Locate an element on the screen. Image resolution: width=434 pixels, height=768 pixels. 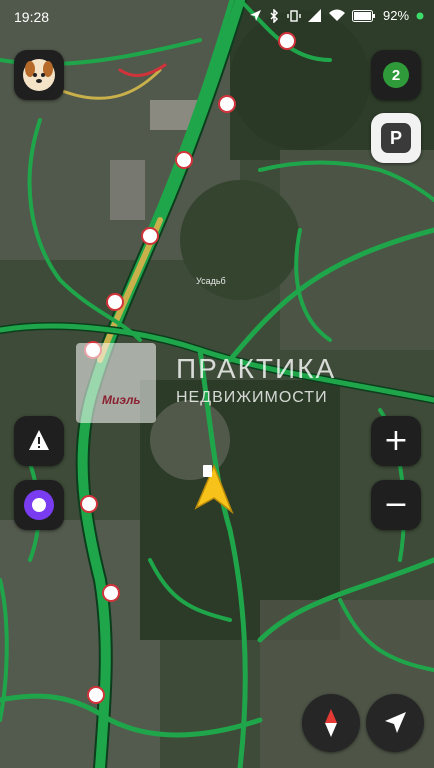
parking-button: P is located at coordinates (396, 138).